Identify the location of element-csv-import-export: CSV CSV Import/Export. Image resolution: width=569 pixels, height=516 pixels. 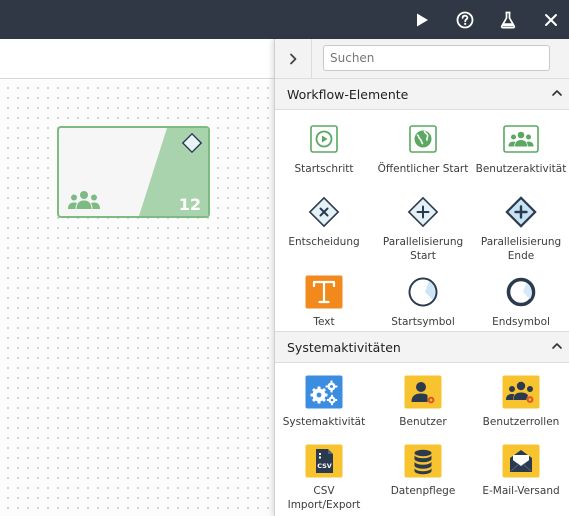
(324, 477).